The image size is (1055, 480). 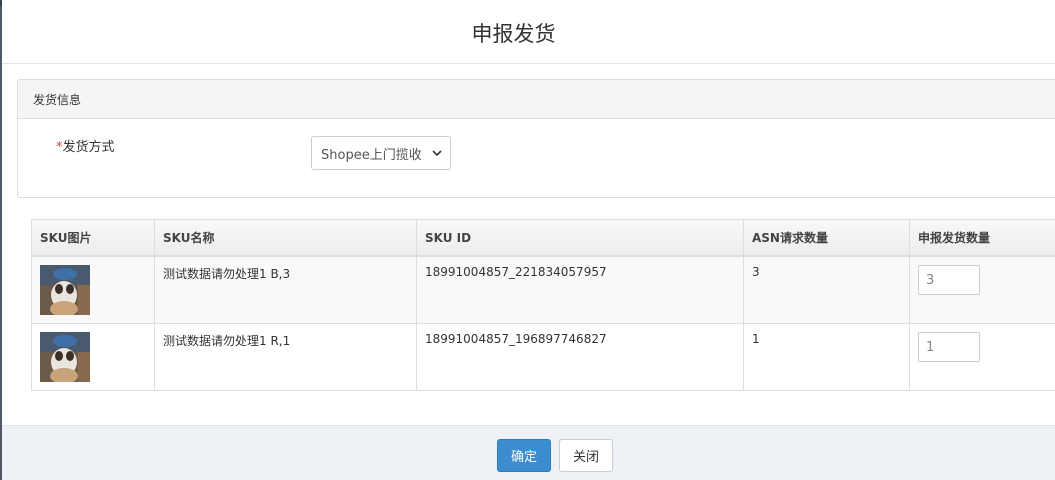 What do you see at coordinates (285, 357) in the screenshot?
I see `sku-name-cell: 测试数据请勿处理1 R,1` at bounding box center [285, 357].